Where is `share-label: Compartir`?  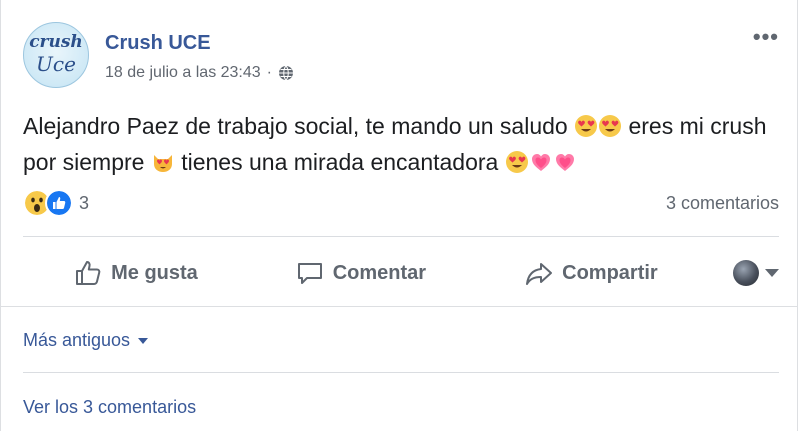 share-label: Compartir is located at coordinates (610, 272).